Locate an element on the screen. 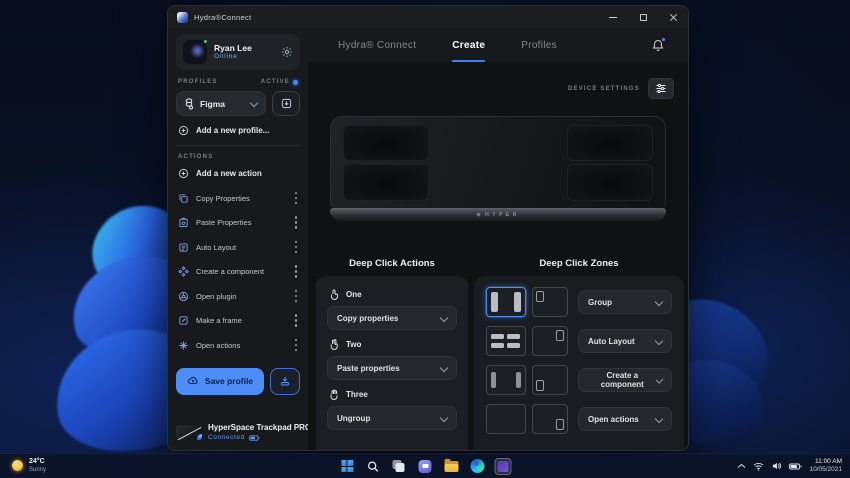 This screenshot has height=478, width=850. save-profile-button: Save profile is located at coordinates (220, 381).